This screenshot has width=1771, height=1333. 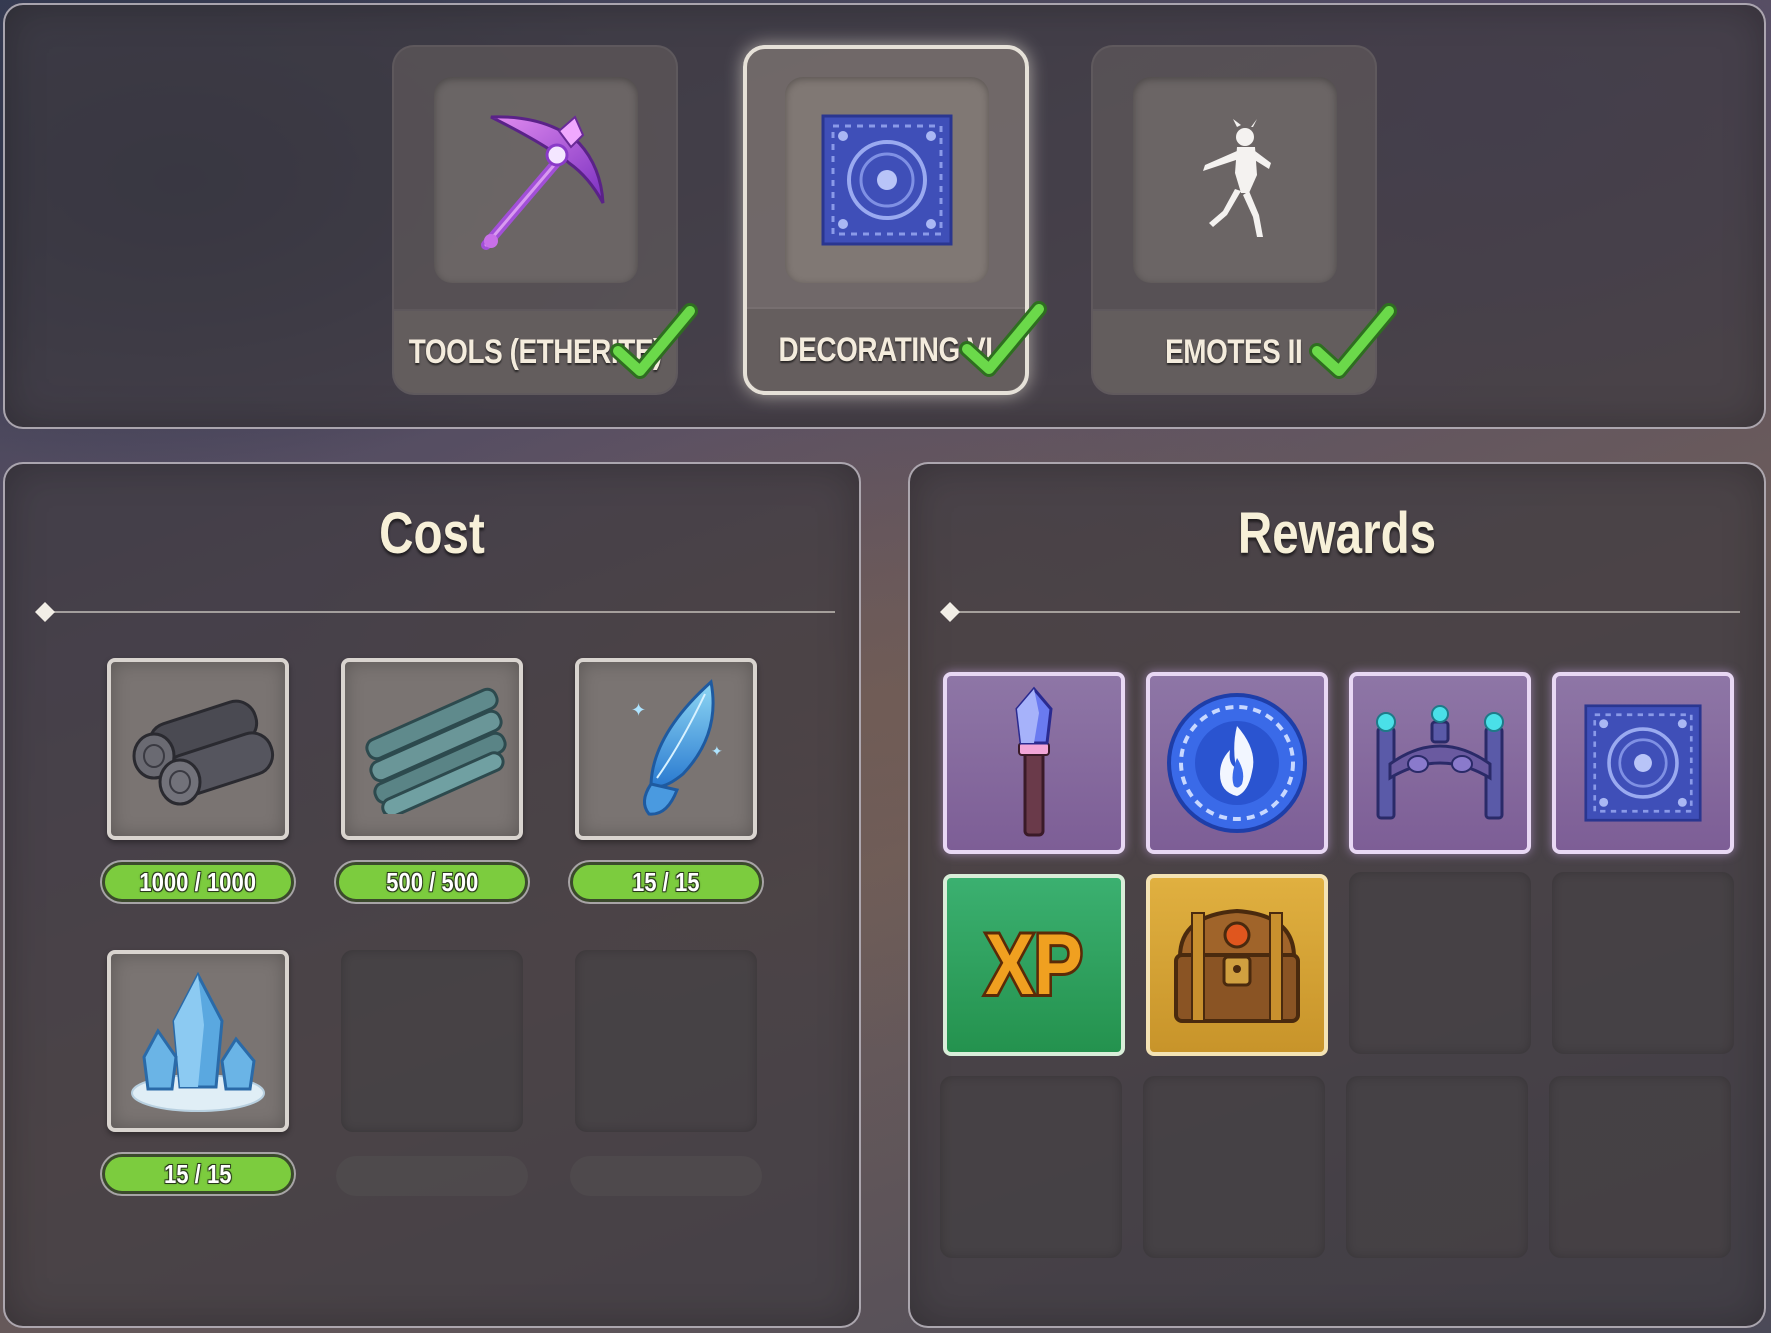 I want to click on reward-slot-torch, so click(x=1034, y=763).